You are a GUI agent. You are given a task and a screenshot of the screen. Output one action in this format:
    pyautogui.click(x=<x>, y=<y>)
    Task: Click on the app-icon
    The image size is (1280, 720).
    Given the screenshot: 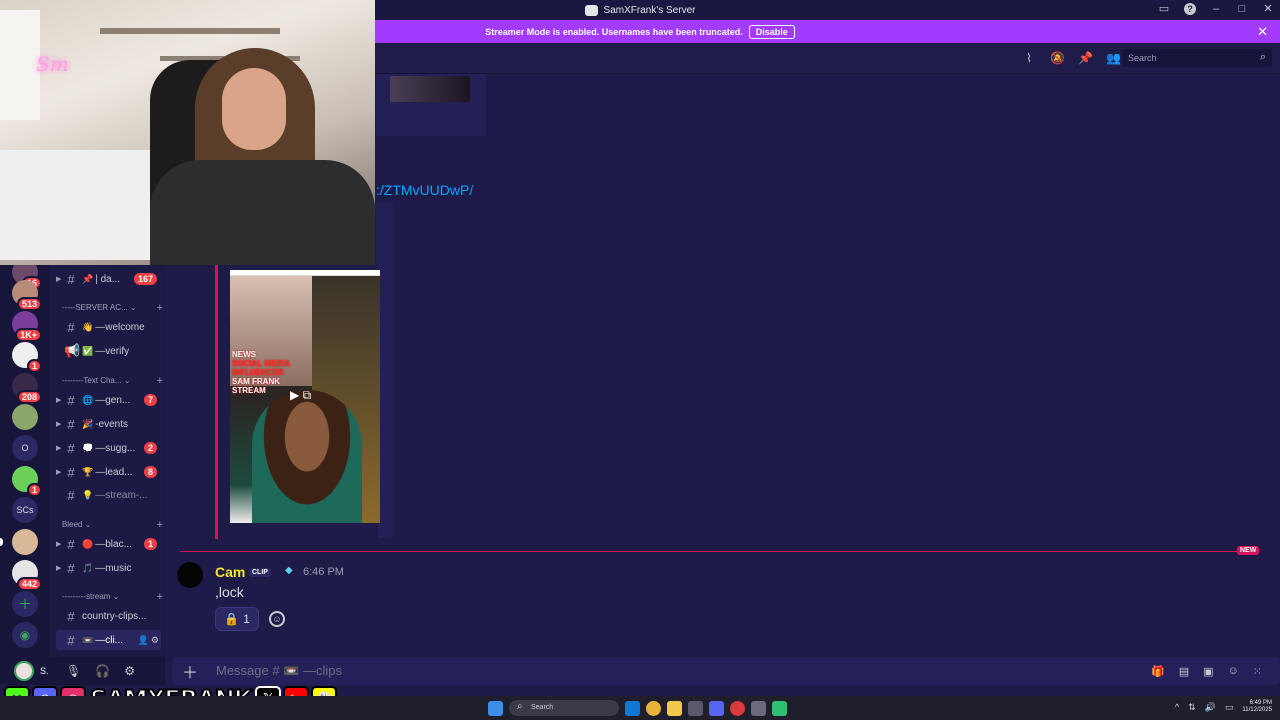 What is the action you would take?
    pyautogui.click(x=779, y=708)
    